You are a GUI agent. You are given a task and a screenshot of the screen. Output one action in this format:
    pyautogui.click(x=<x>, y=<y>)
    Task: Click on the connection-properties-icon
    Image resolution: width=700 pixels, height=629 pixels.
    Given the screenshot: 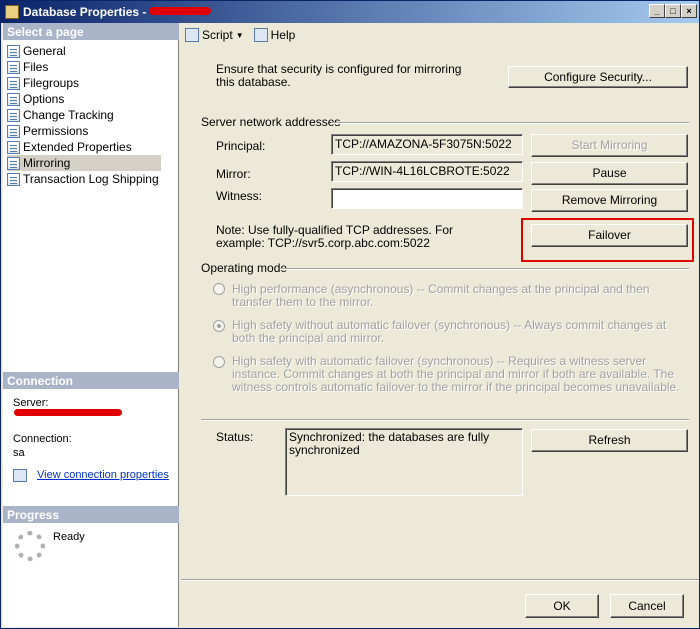 What is the action you would take?
    pyautogui.click(x=20, y=475)
    